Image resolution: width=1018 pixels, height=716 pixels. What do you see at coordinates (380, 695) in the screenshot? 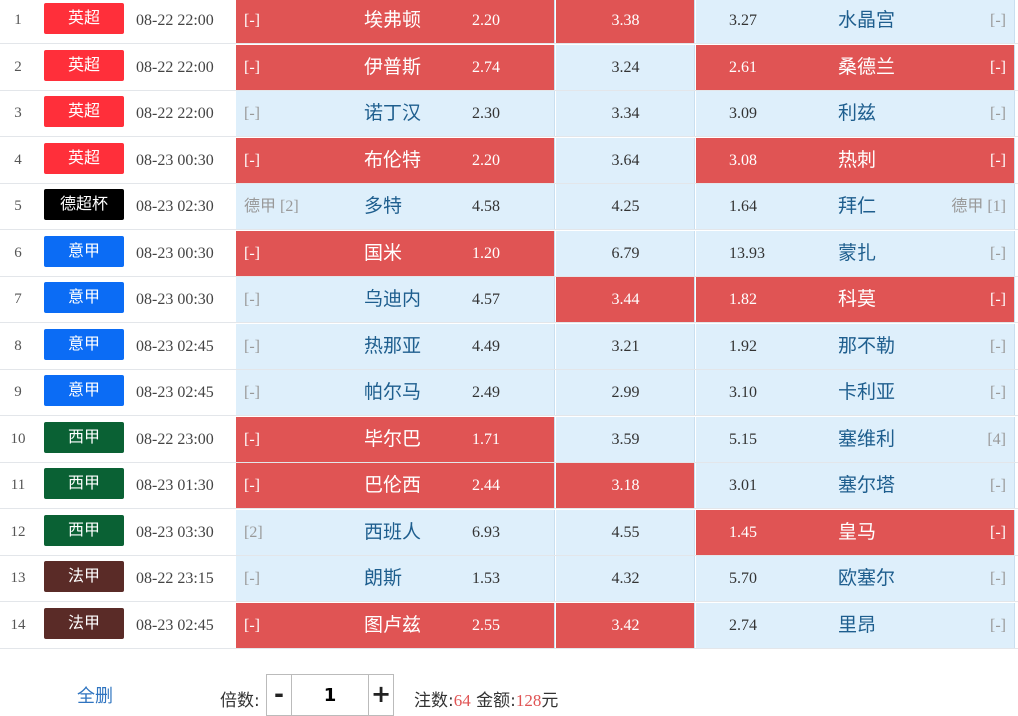
I see `plus-button: +` at bounding box center [380, 695].